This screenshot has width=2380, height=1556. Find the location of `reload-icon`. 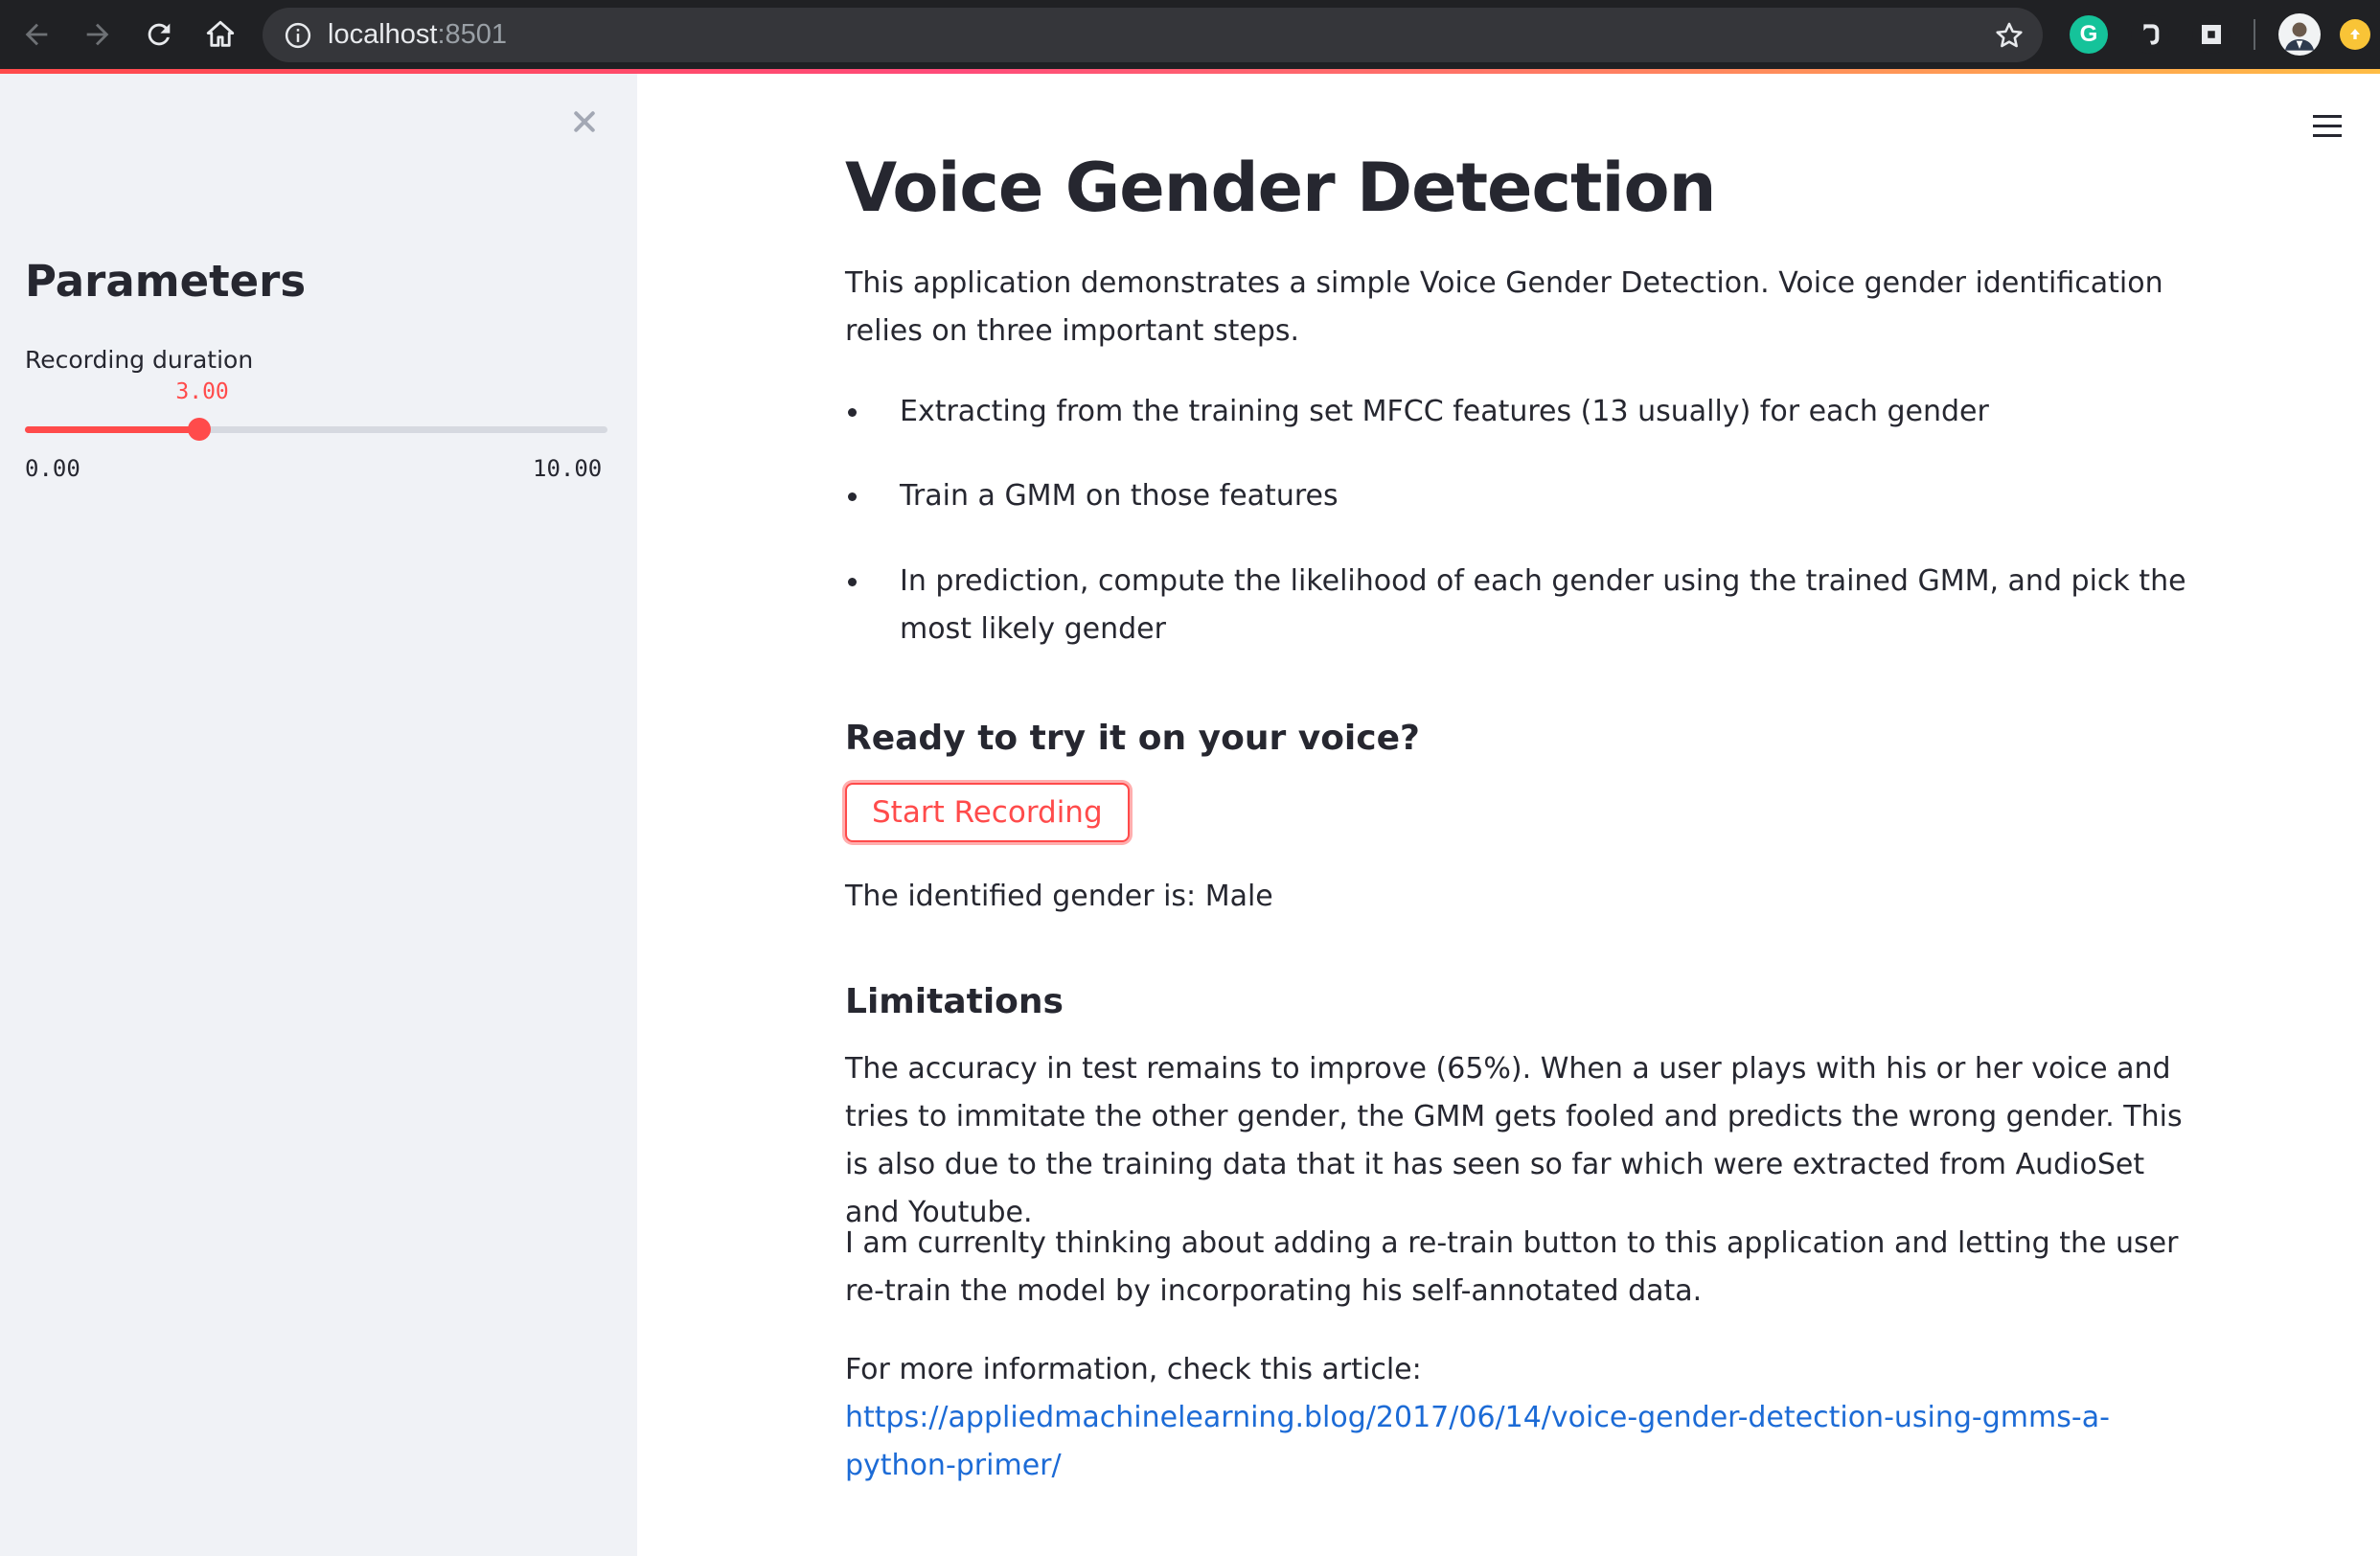

reload-icon is located at coordinates (159, 35).